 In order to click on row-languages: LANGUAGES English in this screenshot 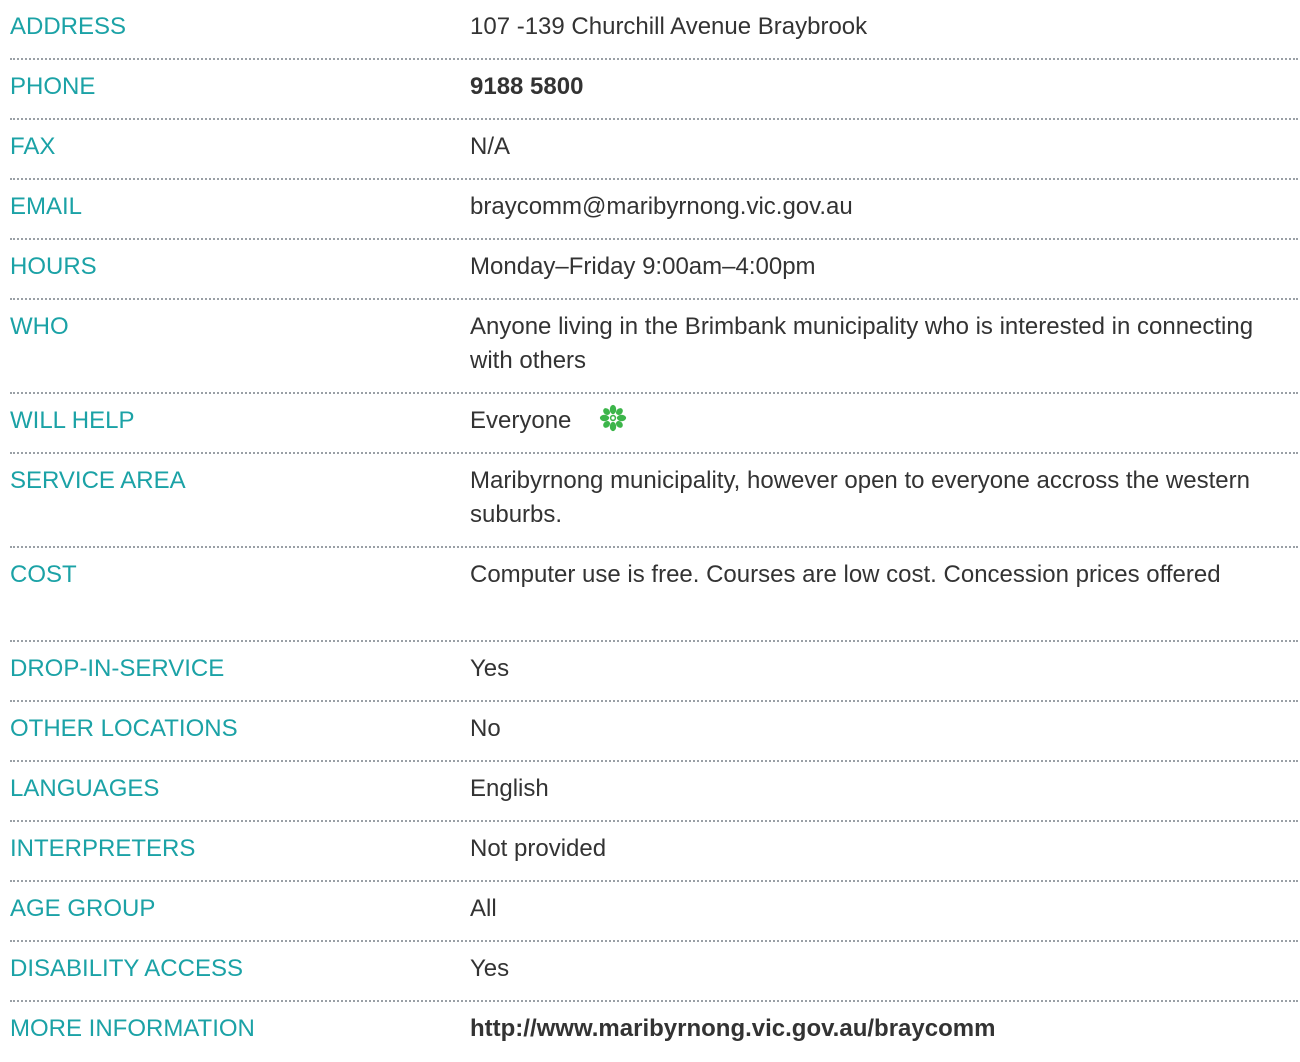, I will do `click(654, 792)`.